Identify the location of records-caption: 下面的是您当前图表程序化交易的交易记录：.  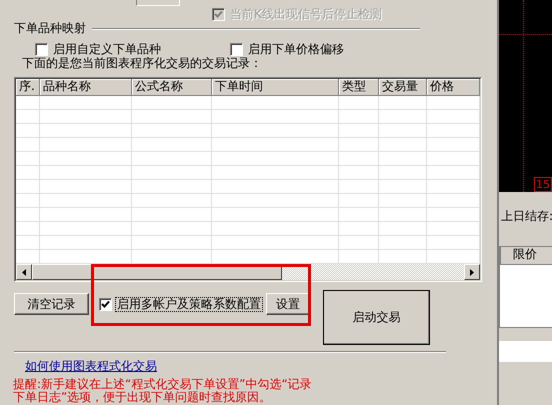
(142, 63).